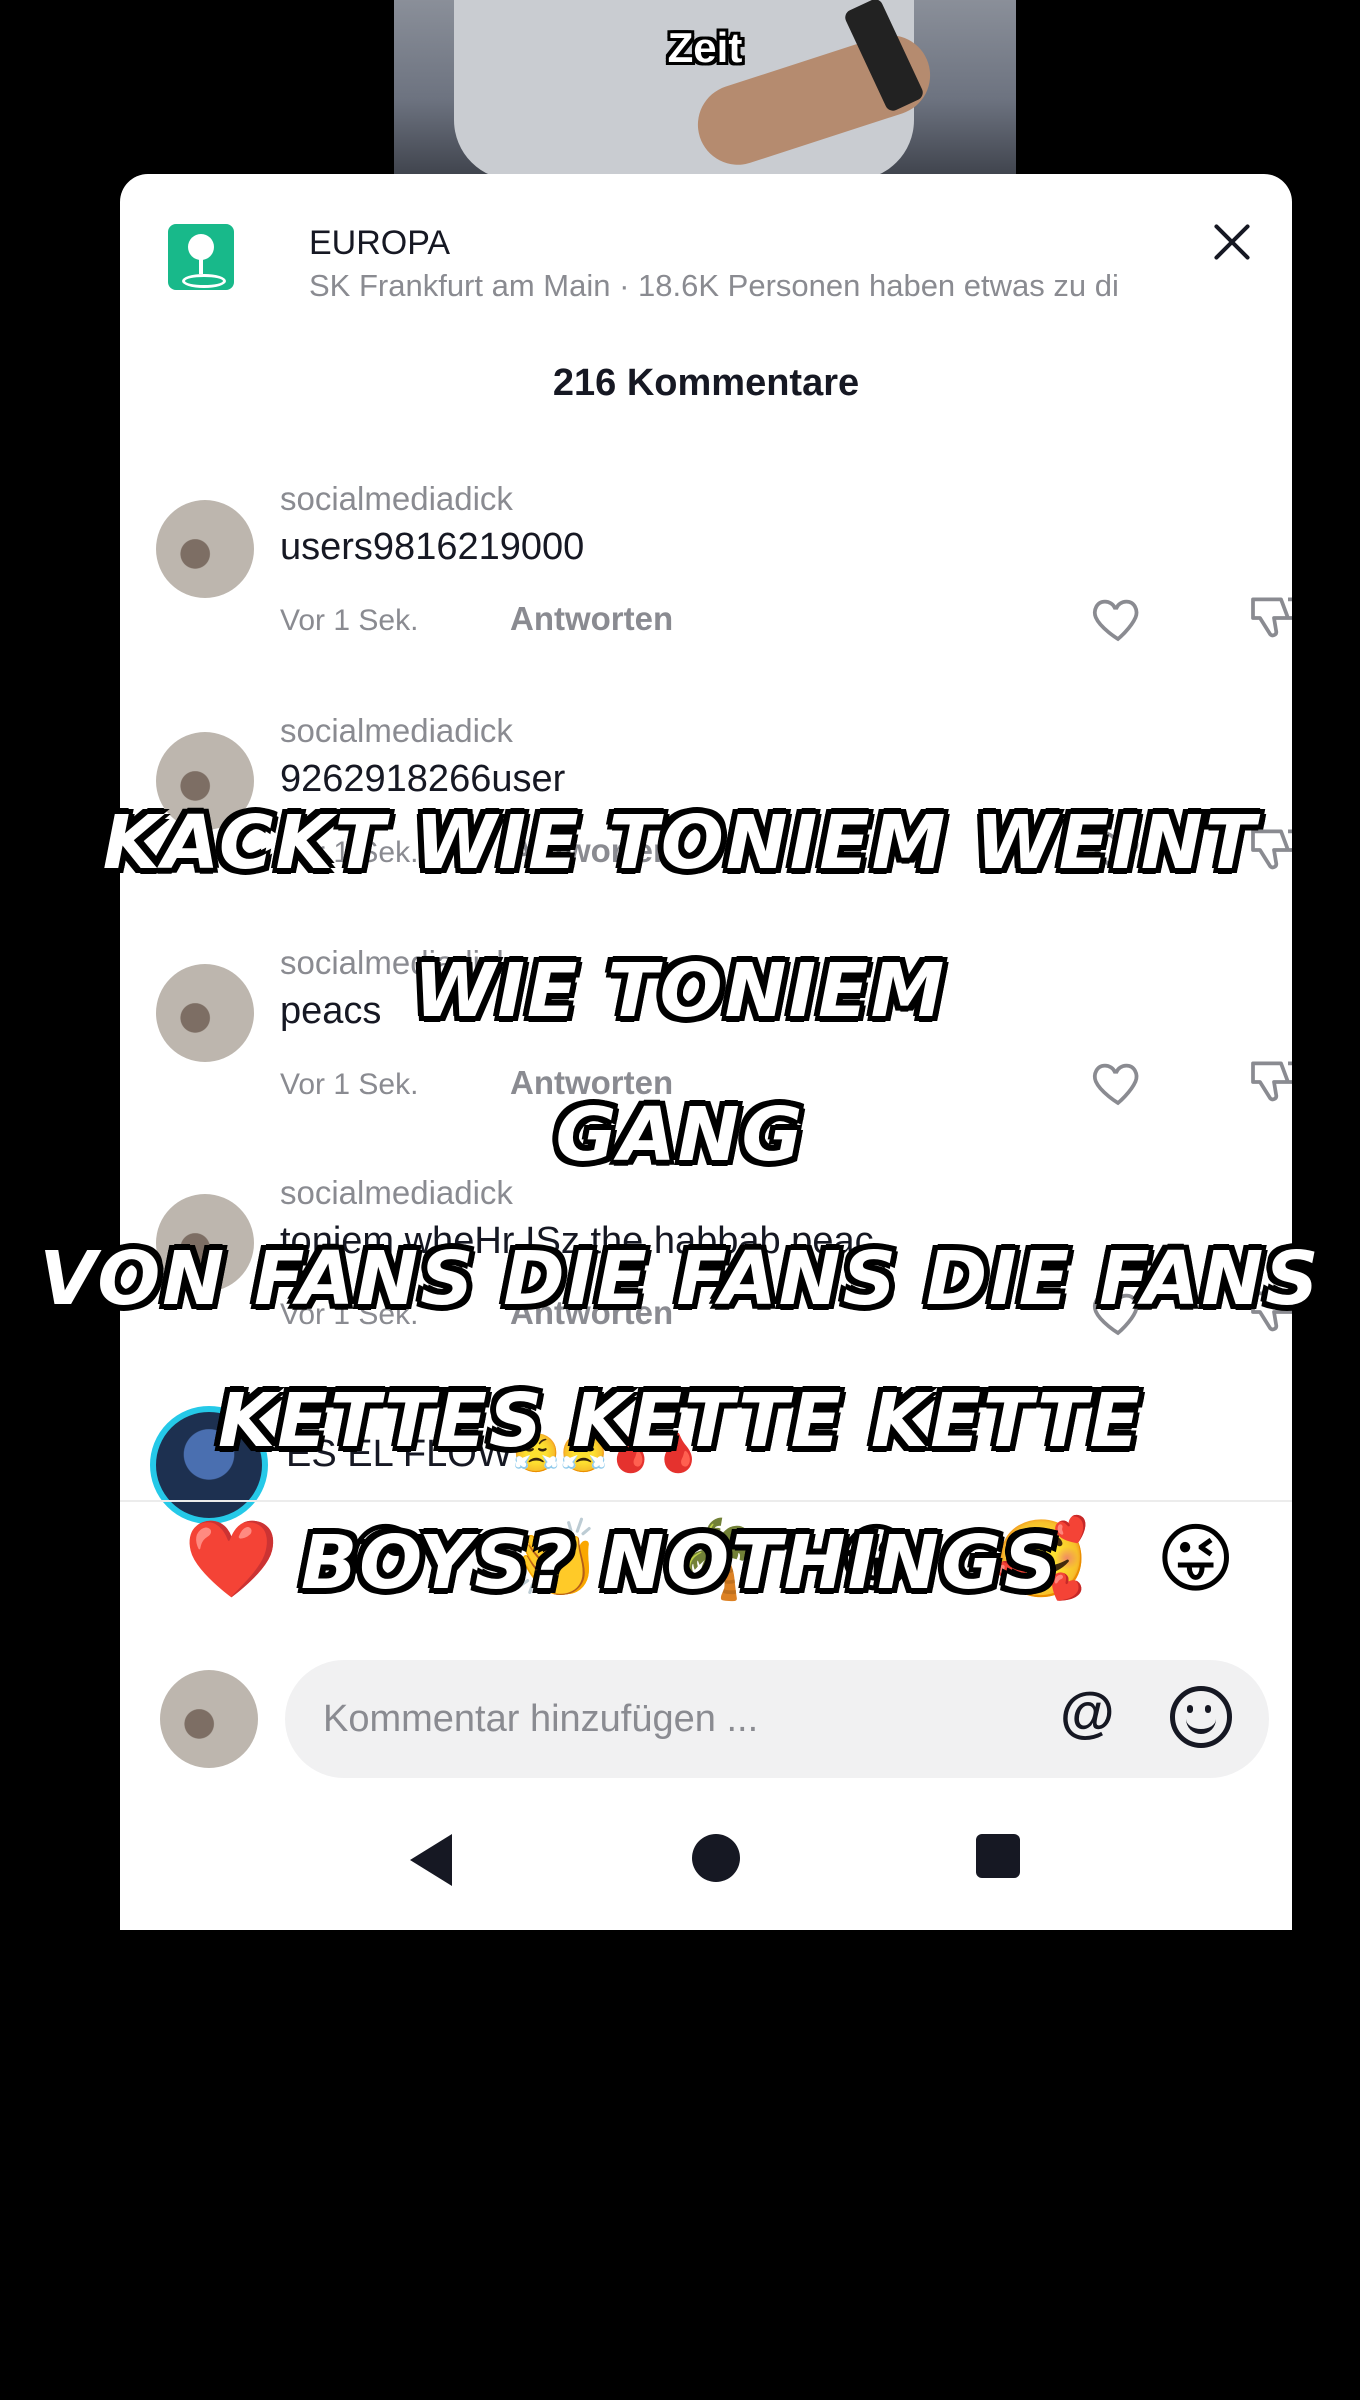 The width and height of the screenshot is (1360, 2400). I want to click on system-nav-bar, so click(706, 1858).